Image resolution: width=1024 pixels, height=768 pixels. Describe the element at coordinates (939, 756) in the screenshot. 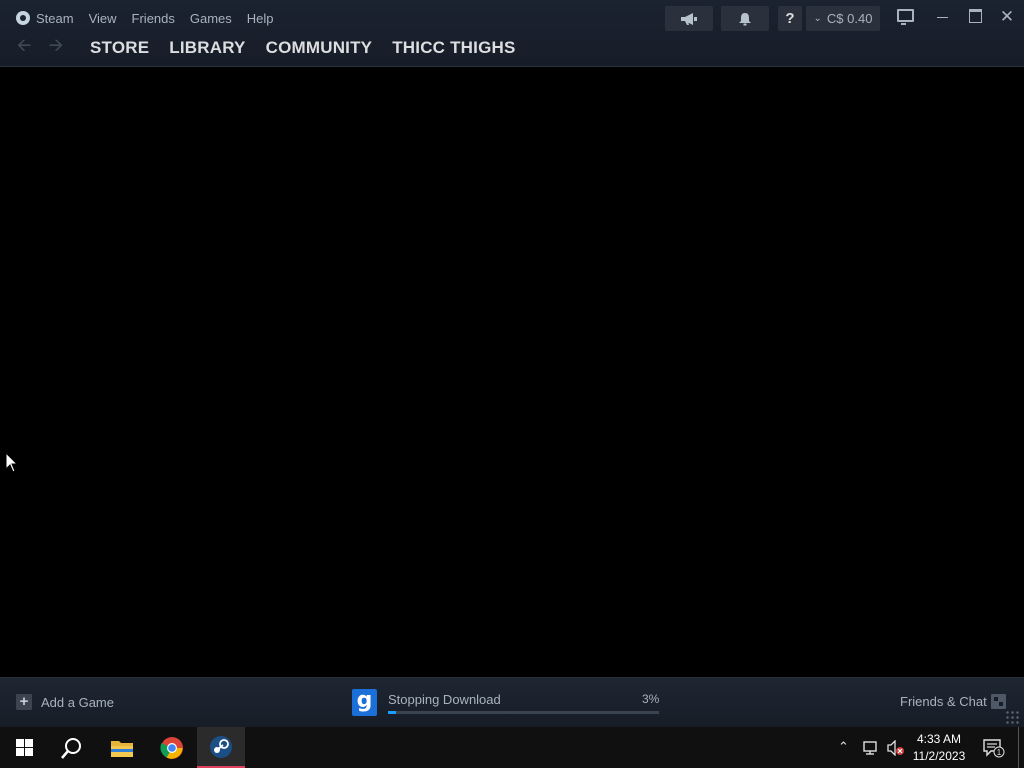

I see `clock-date: 11/2/2023` at that location.